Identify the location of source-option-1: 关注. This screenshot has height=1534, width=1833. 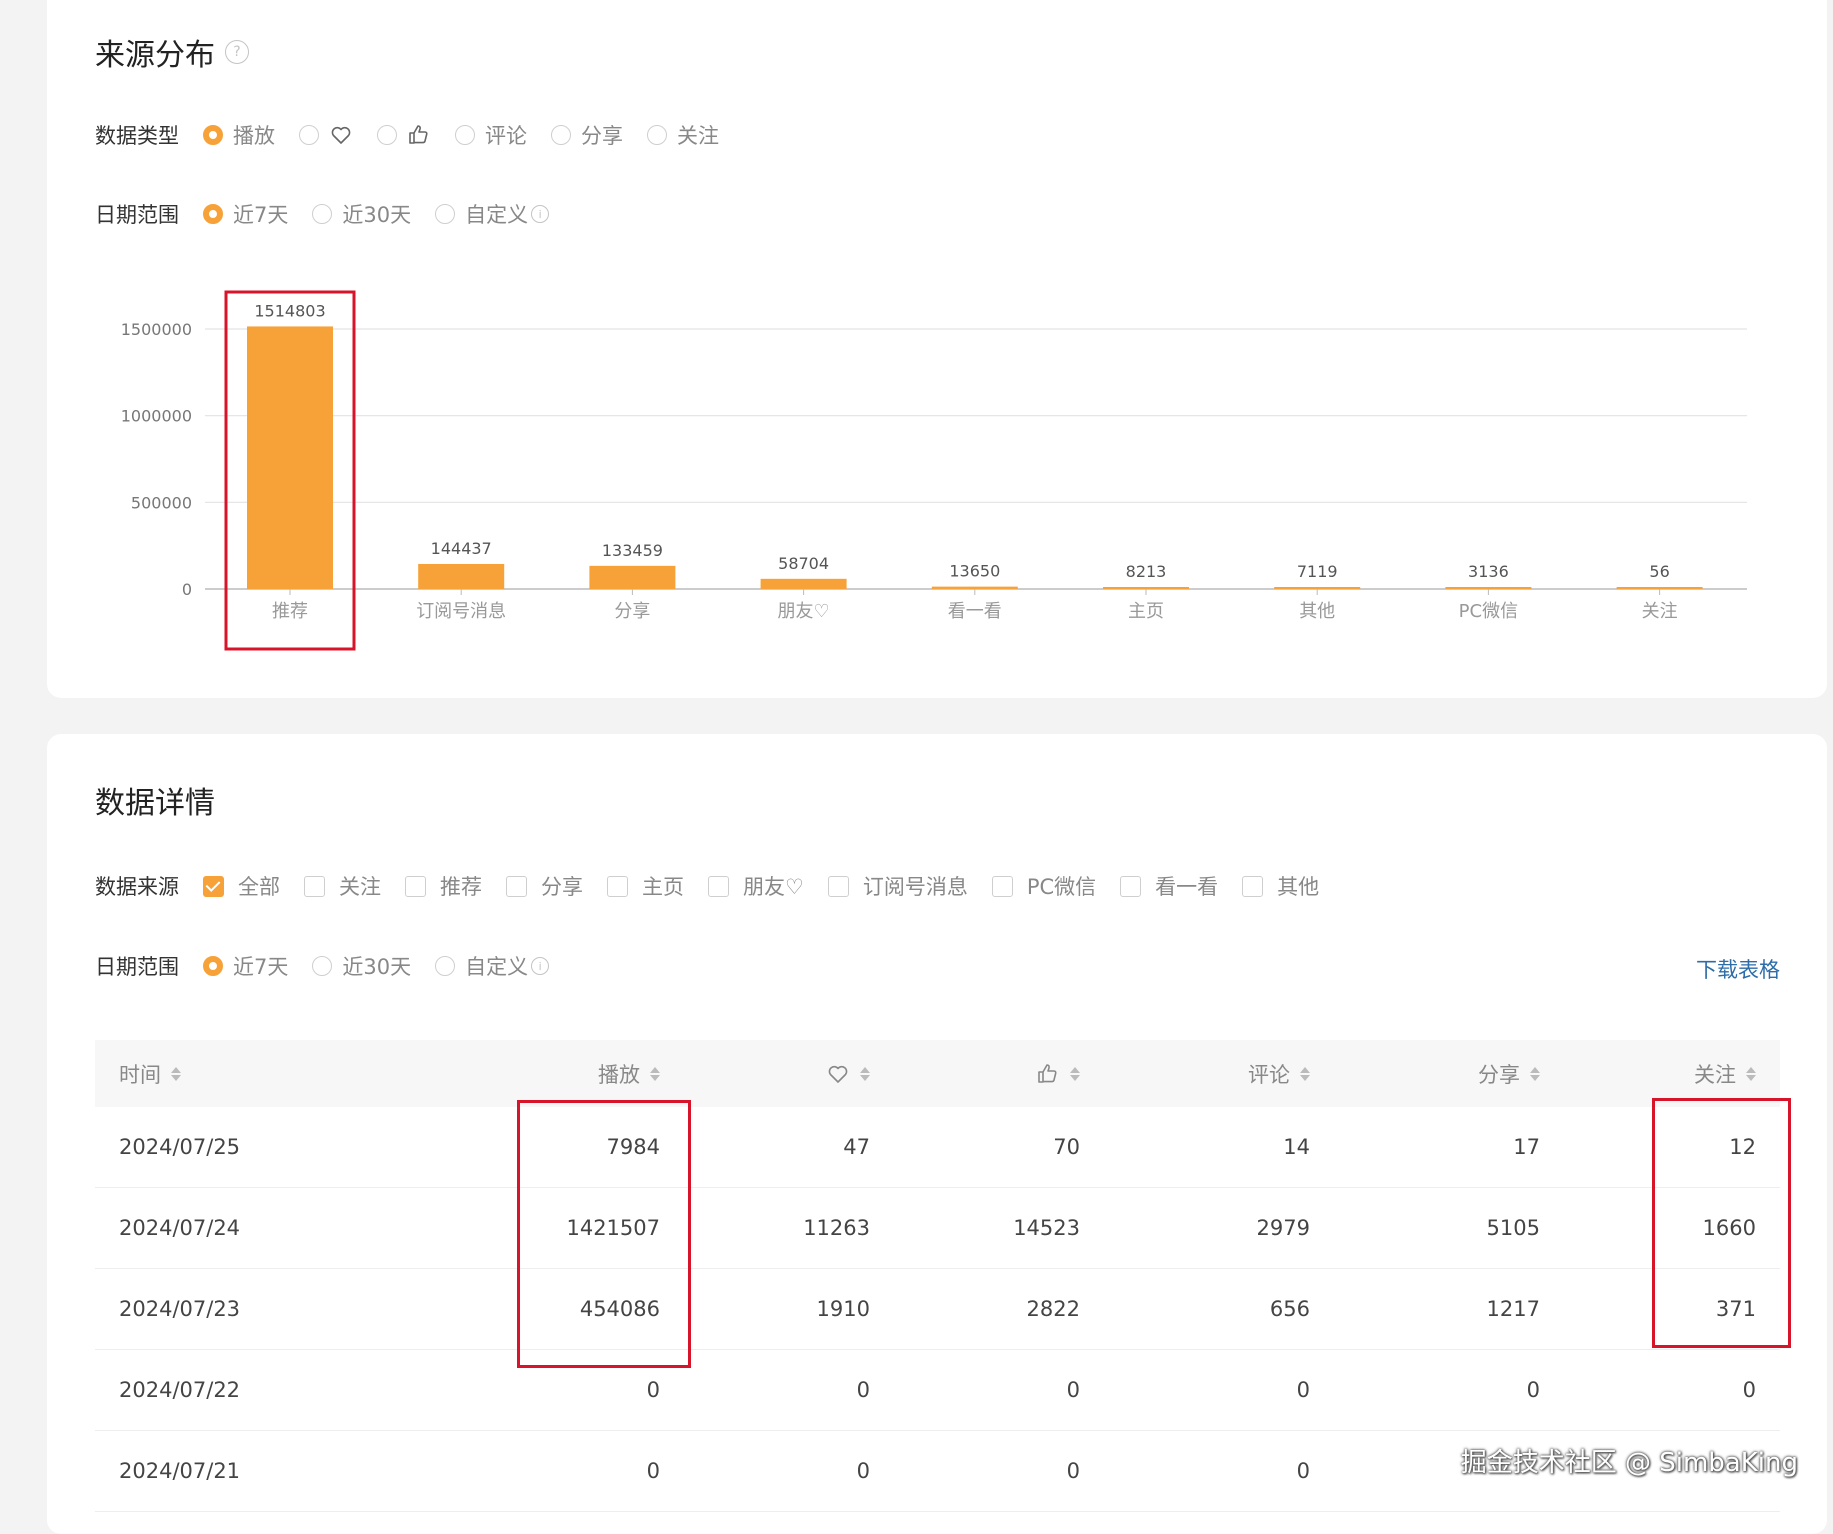
(342, 886).